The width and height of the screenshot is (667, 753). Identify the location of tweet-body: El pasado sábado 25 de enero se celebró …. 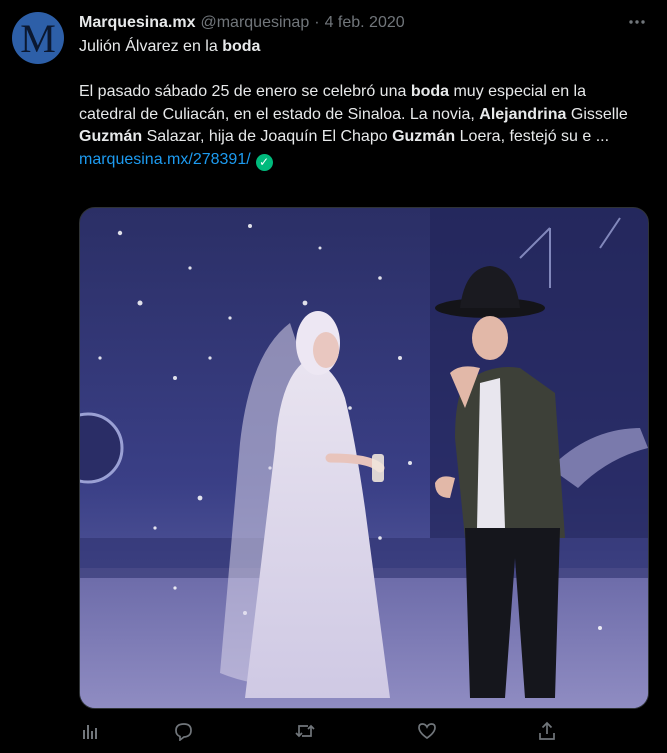
(353, 114).